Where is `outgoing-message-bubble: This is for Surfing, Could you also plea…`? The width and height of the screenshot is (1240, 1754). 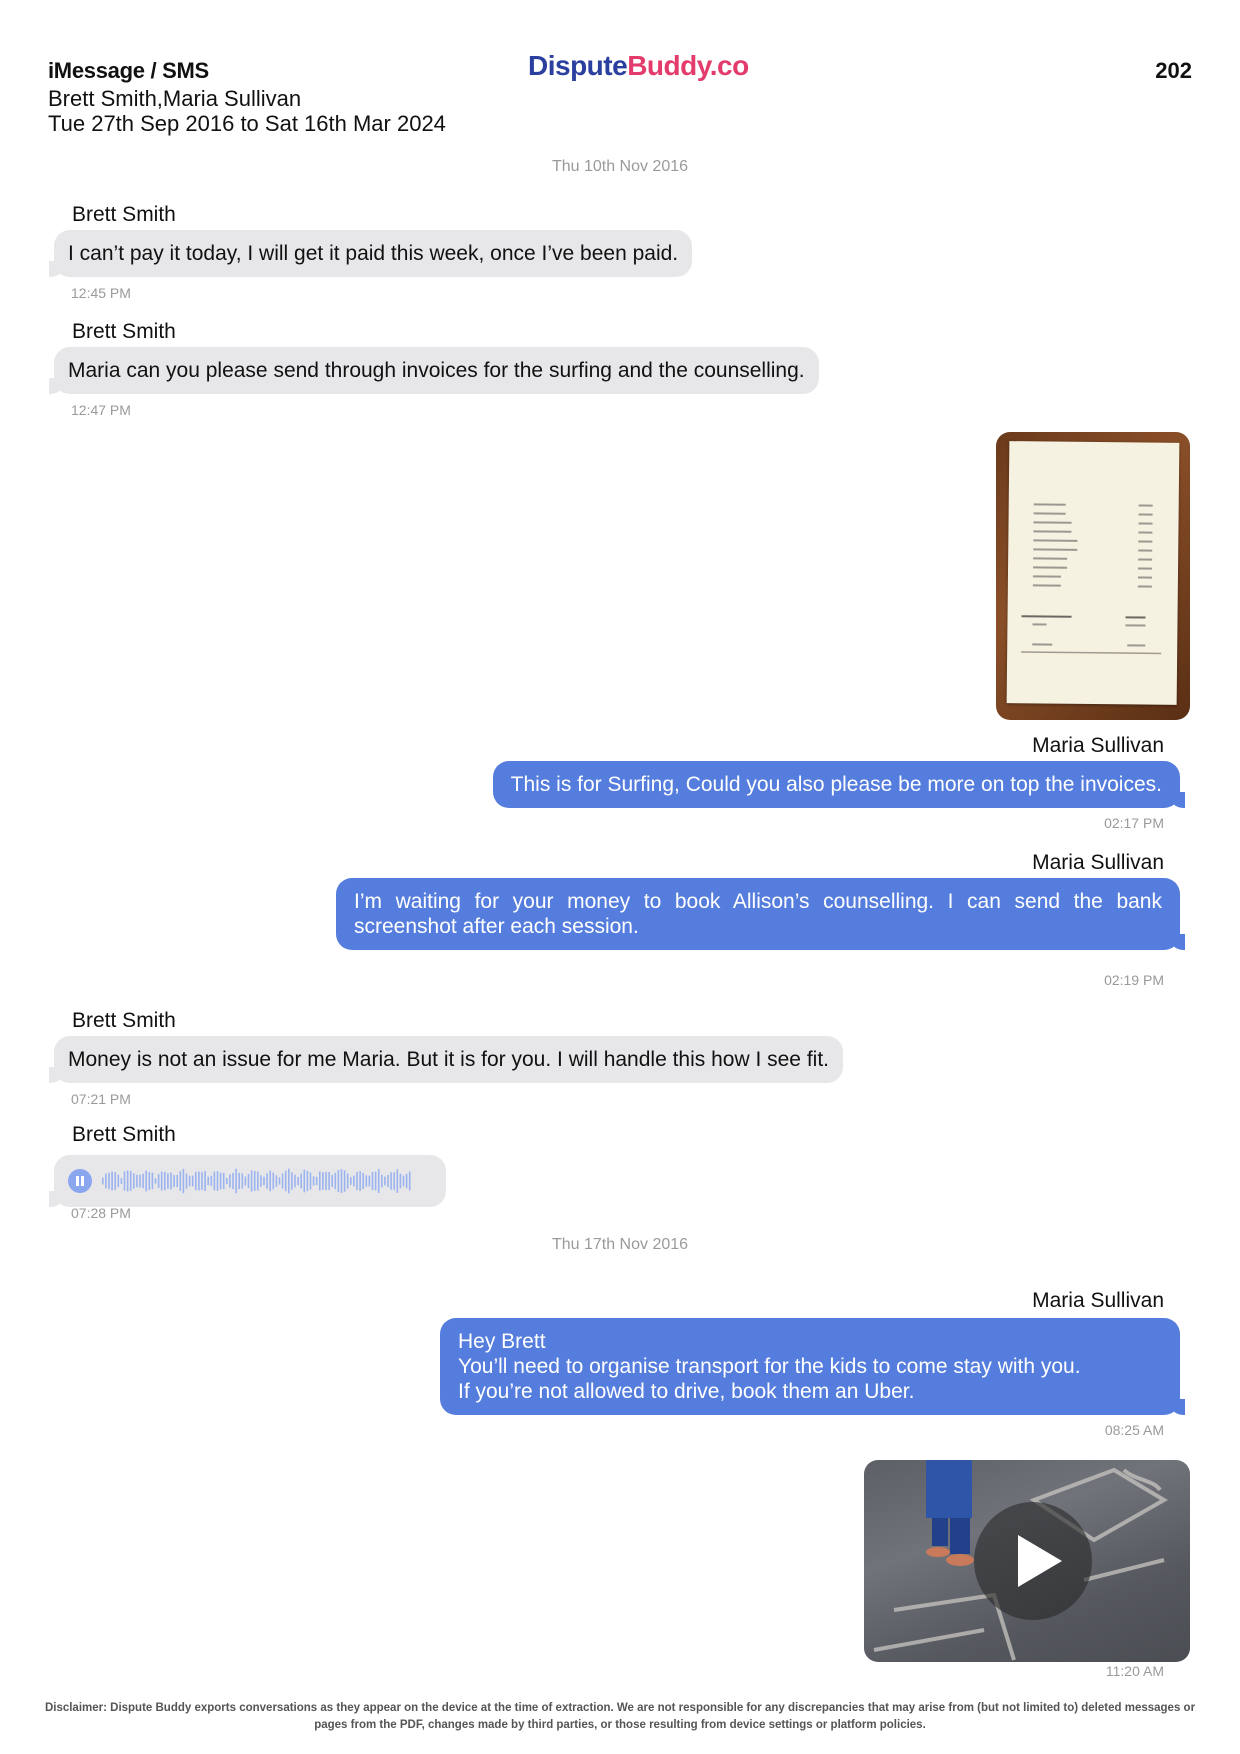 outgoing-message-bubble: This is for Surfing, Could you also plea… is located at coordinates (839, 784).